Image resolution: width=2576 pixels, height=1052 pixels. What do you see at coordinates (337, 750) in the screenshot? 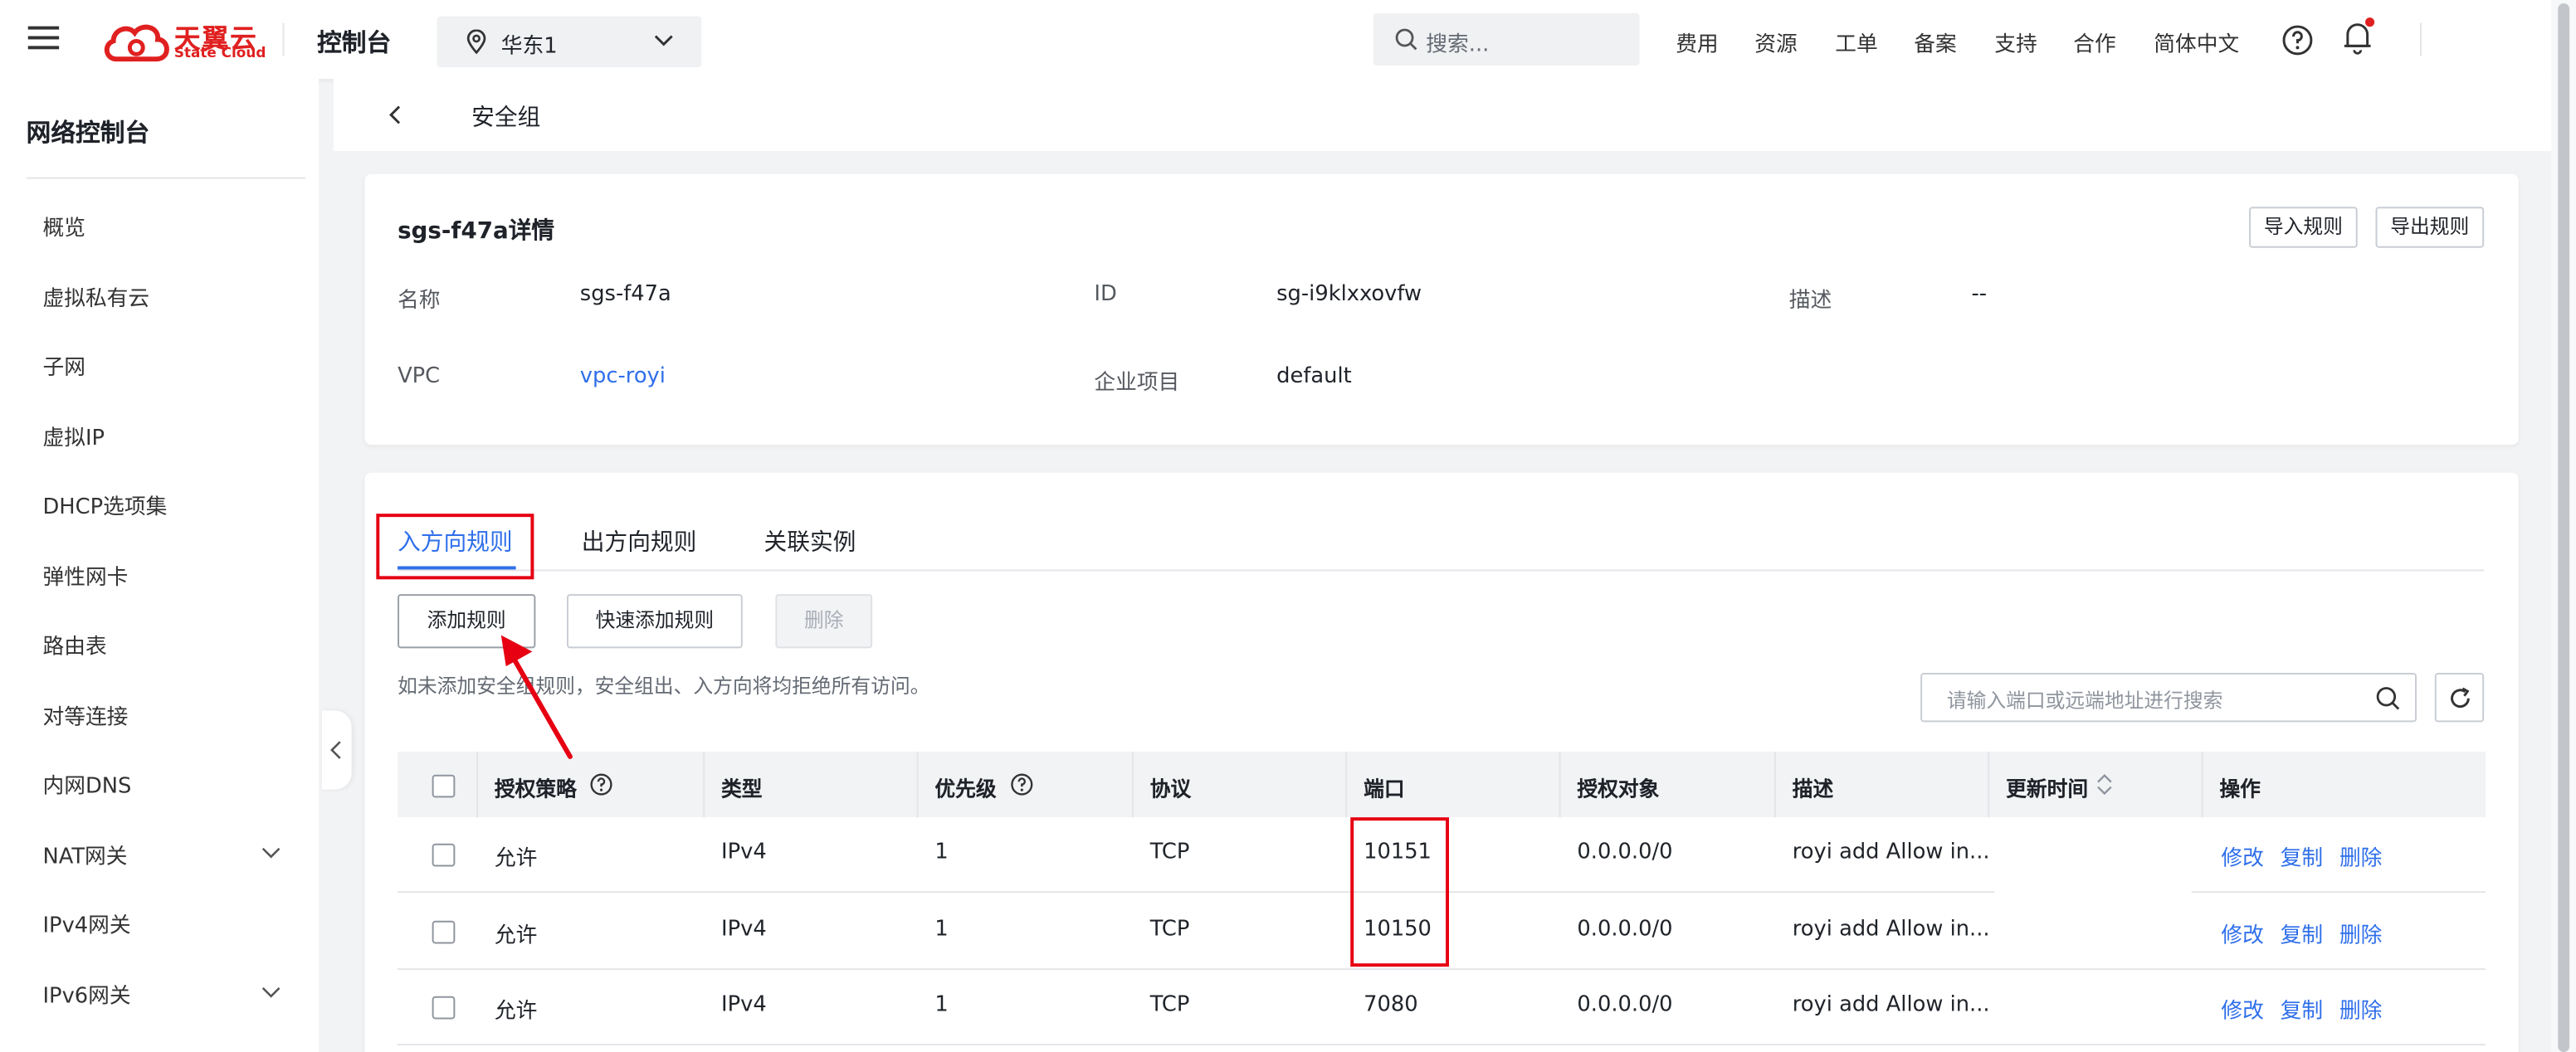
I see `sidebar-collapse-toggle` at bounding box center [337, 750].